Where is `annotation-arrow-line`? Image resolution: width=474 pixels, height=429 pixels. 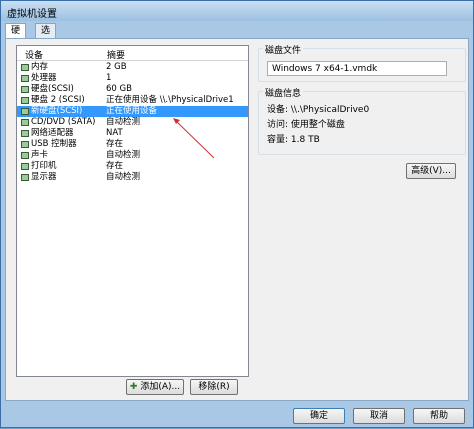 annotation-arrow-line is located at coordinates (194, 139).